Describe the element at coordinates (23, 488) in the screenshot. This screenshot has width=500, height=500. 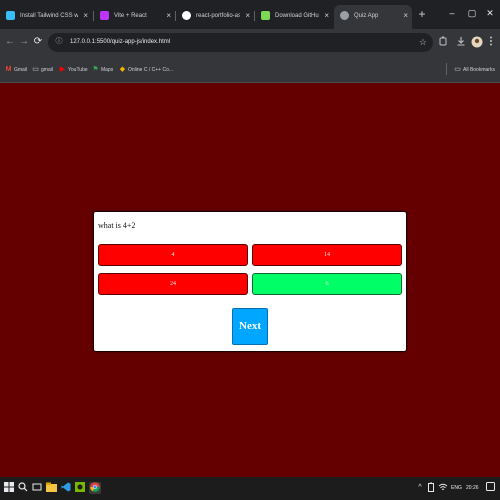
I see `search-icon` at that location.